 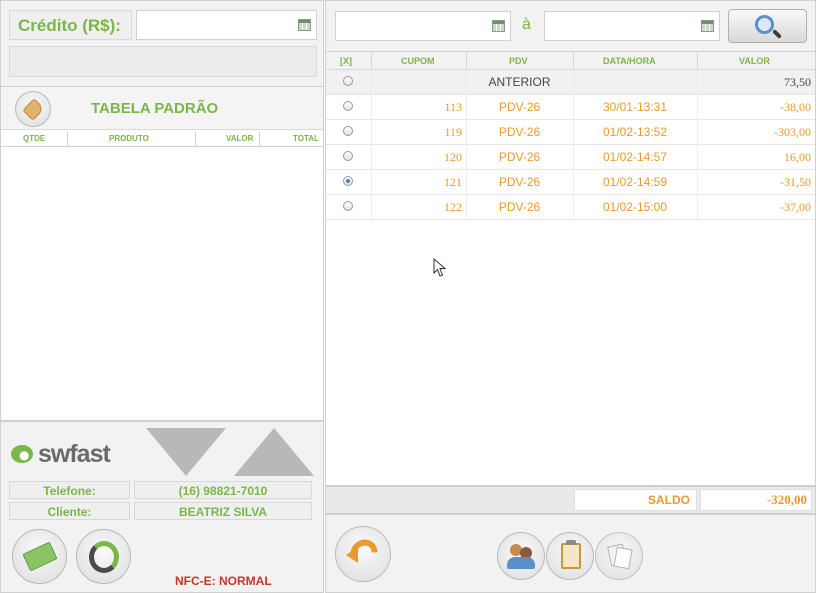 I want to click on saldo-bar: SALDO -320,00, so click(x=570, y=500).